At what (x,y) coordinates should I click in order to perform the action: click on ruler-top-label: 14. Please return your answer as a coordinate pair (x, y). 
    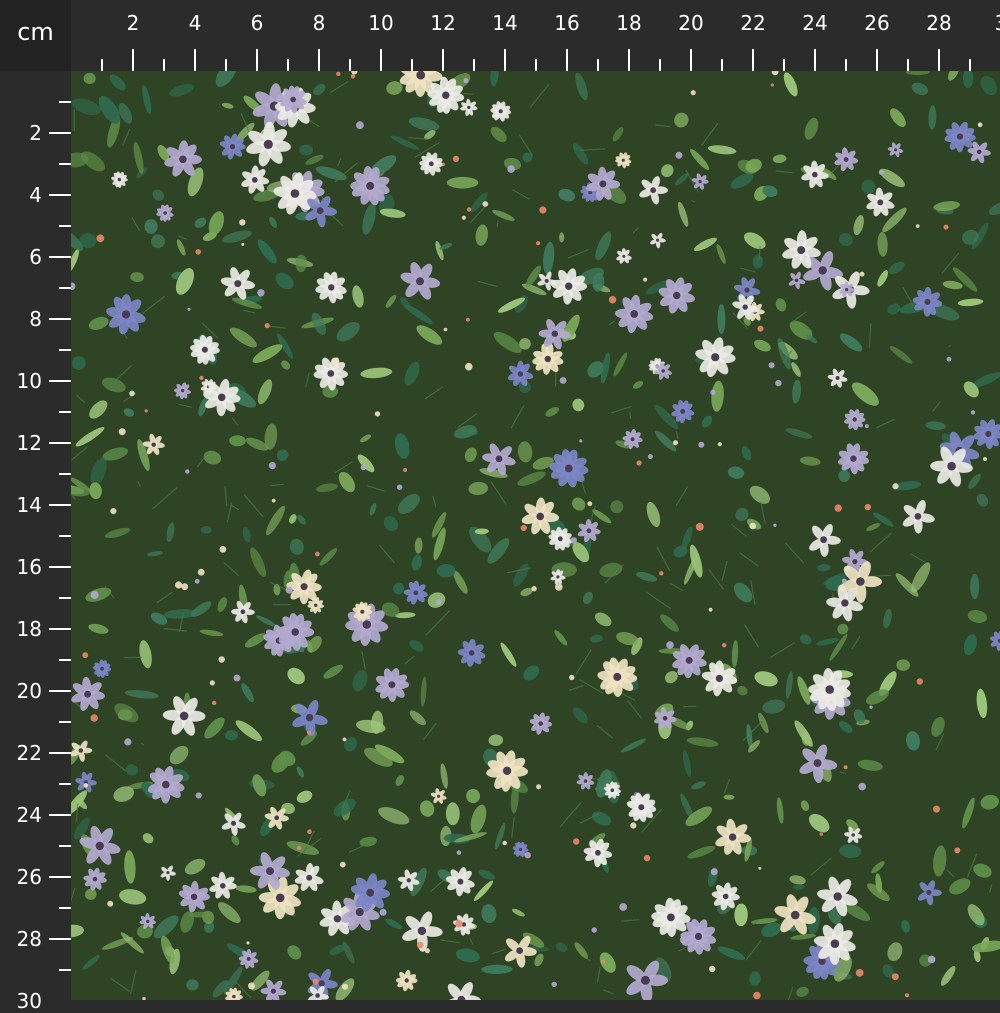
    Looking at the image, I should click on (504, 23).